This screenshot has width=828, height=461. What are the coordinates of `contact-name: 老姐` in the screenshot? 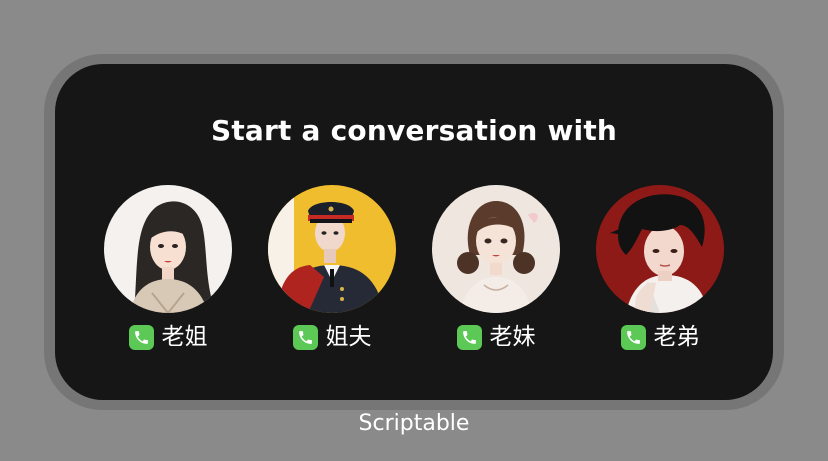 It's located at (184, 337).